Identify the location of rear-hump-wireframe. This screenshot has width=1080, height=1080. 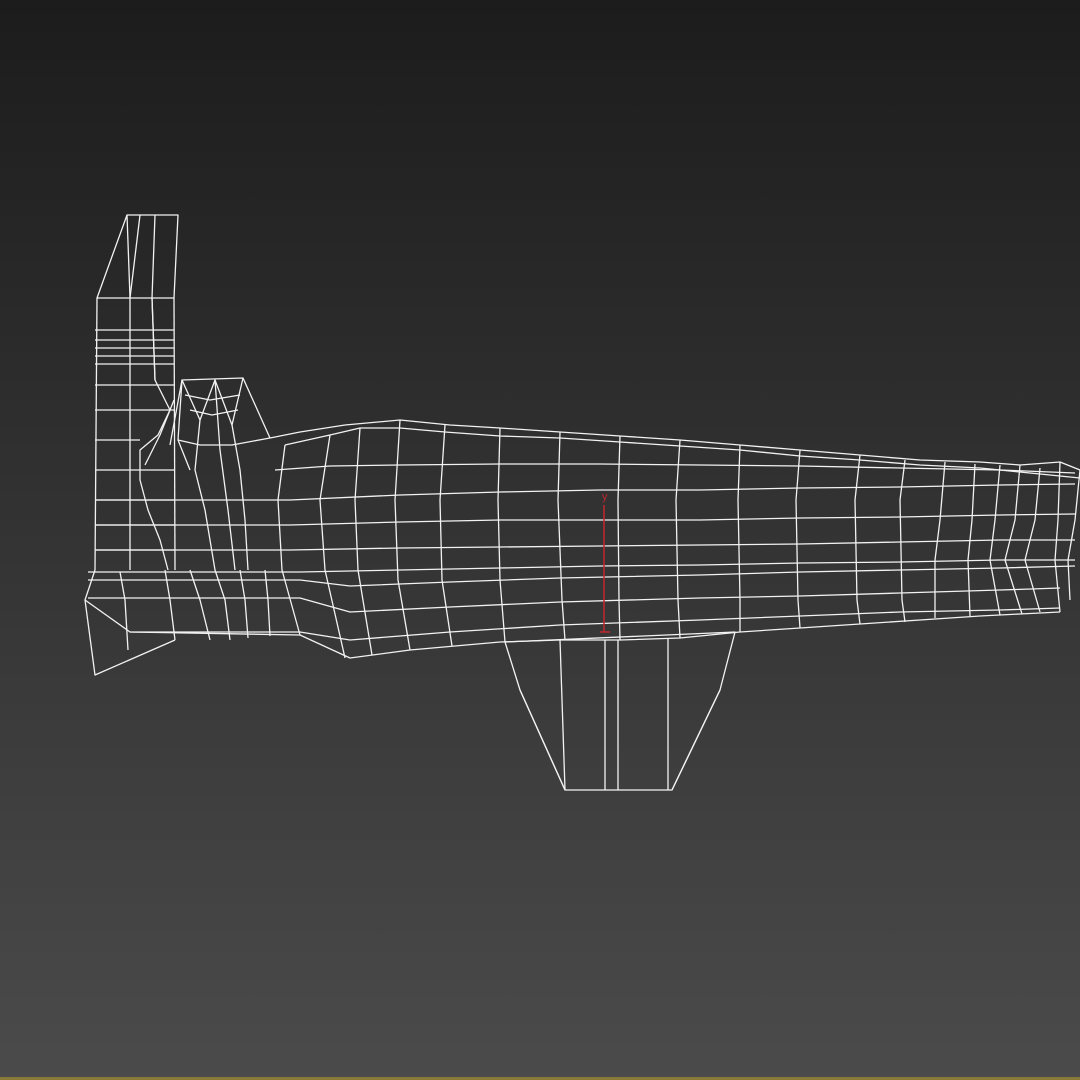
(220, 474).